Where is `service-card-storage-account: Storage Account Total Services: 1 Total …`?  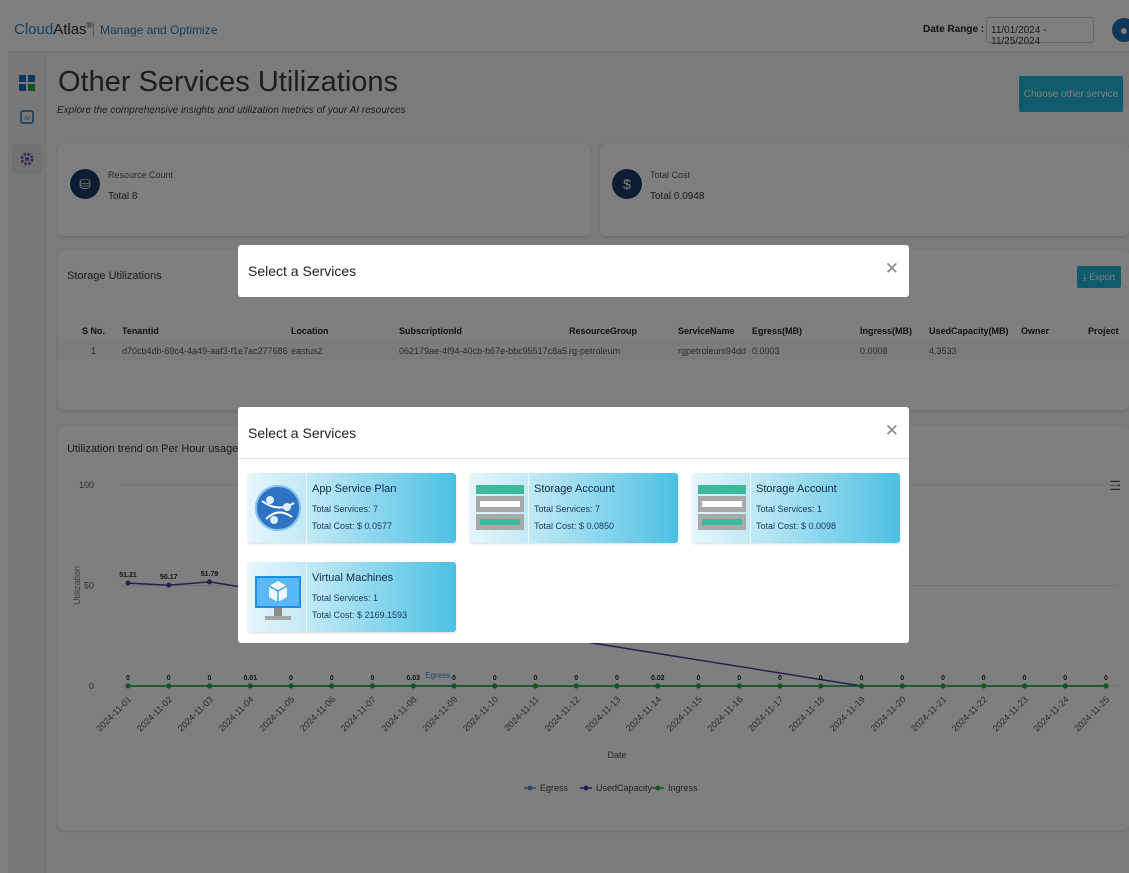
service-card-storage-account: Storage Account Total Services: 1 Total … is located at coordinates (796, 508).